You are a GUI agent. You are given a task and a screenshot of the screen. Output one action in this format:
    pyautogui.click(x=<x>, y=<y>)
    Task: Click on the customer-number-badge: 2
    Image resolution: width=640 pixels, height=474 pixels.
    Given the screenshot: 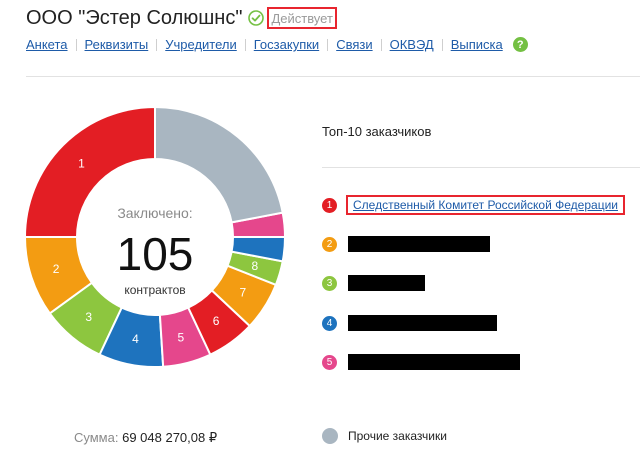 What is the action you would take?
    pyautogui.click(x=329, y=244)
    